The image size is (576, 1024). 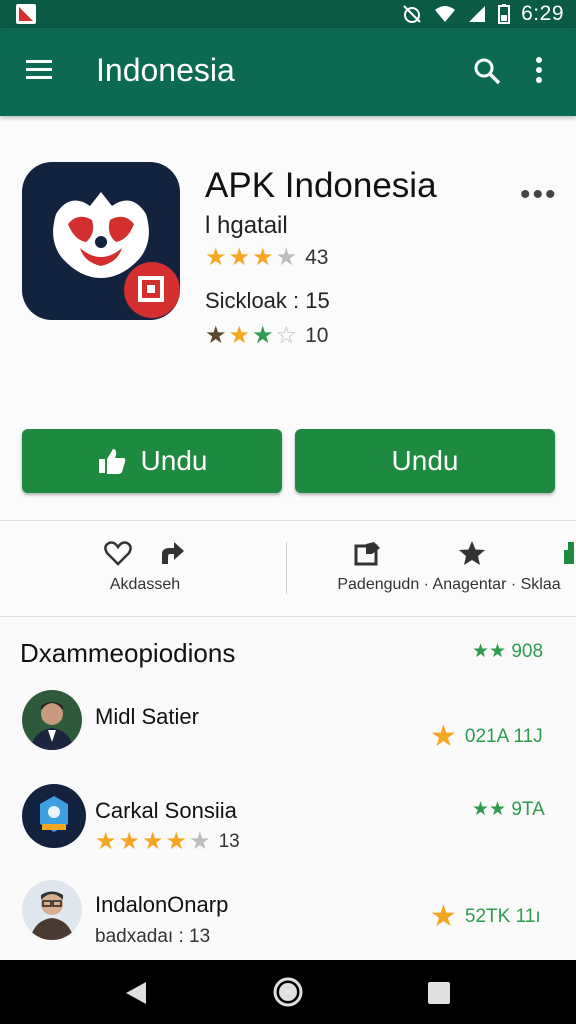 What do you see at coordinates (508, 651) in the screenshot?
I see `section-score: ★★ 908` at bounding box center [508, 651].